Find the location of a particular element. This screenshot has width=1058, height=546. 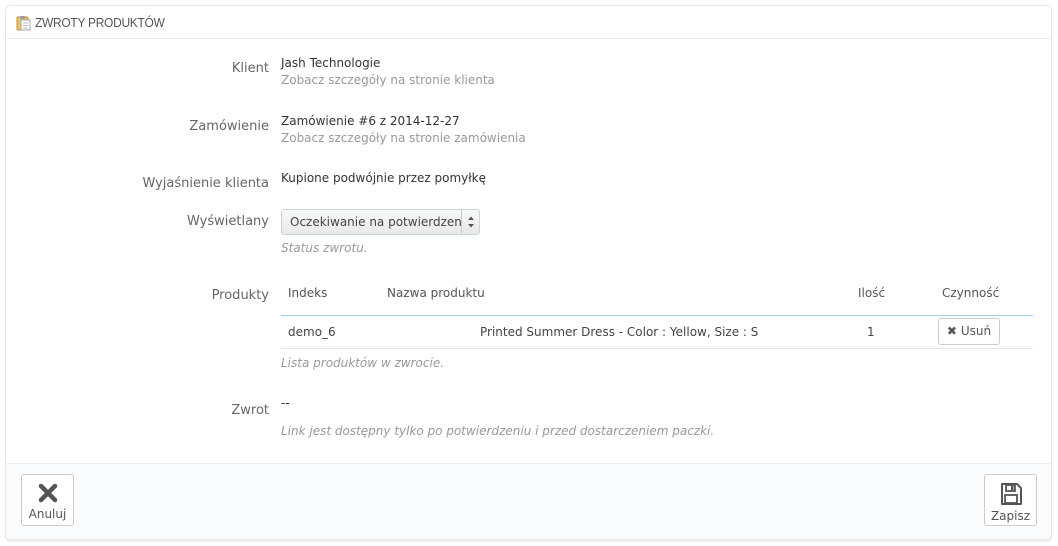

status-select-value: Oczekiwanie na potwierdzenie is located at coordinates (376, 222).